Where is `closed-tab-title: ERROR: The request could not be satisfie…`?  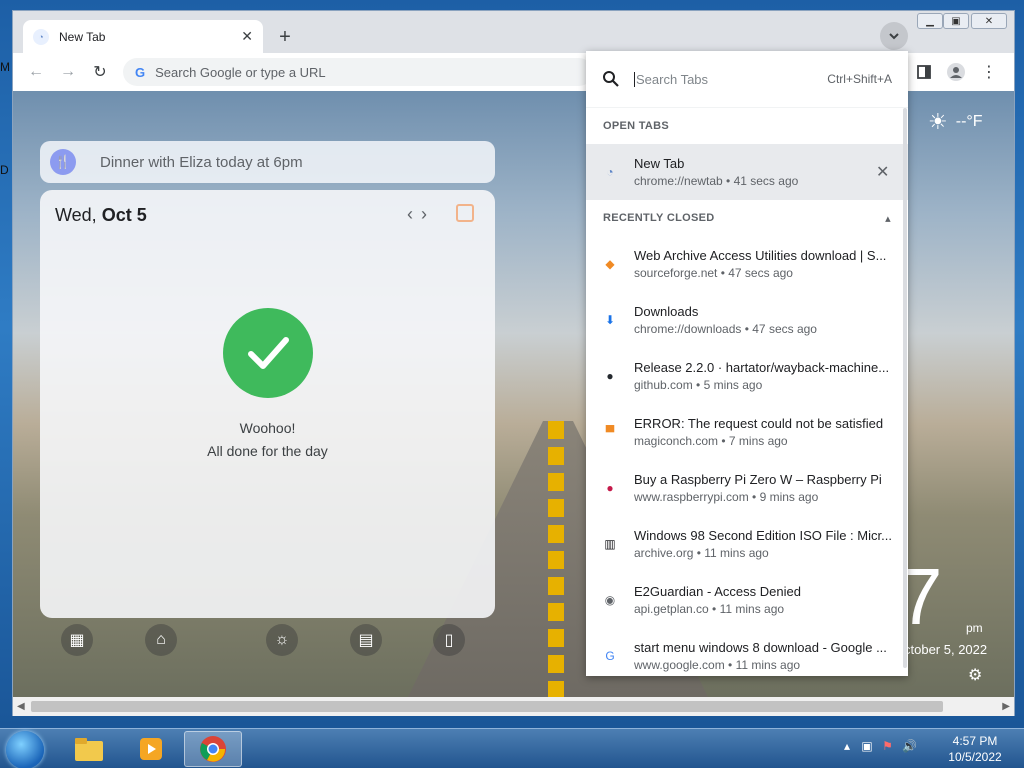
closed-tab-title: ERROR: The request could not be satisfie… is located at coordinates (759, 423).